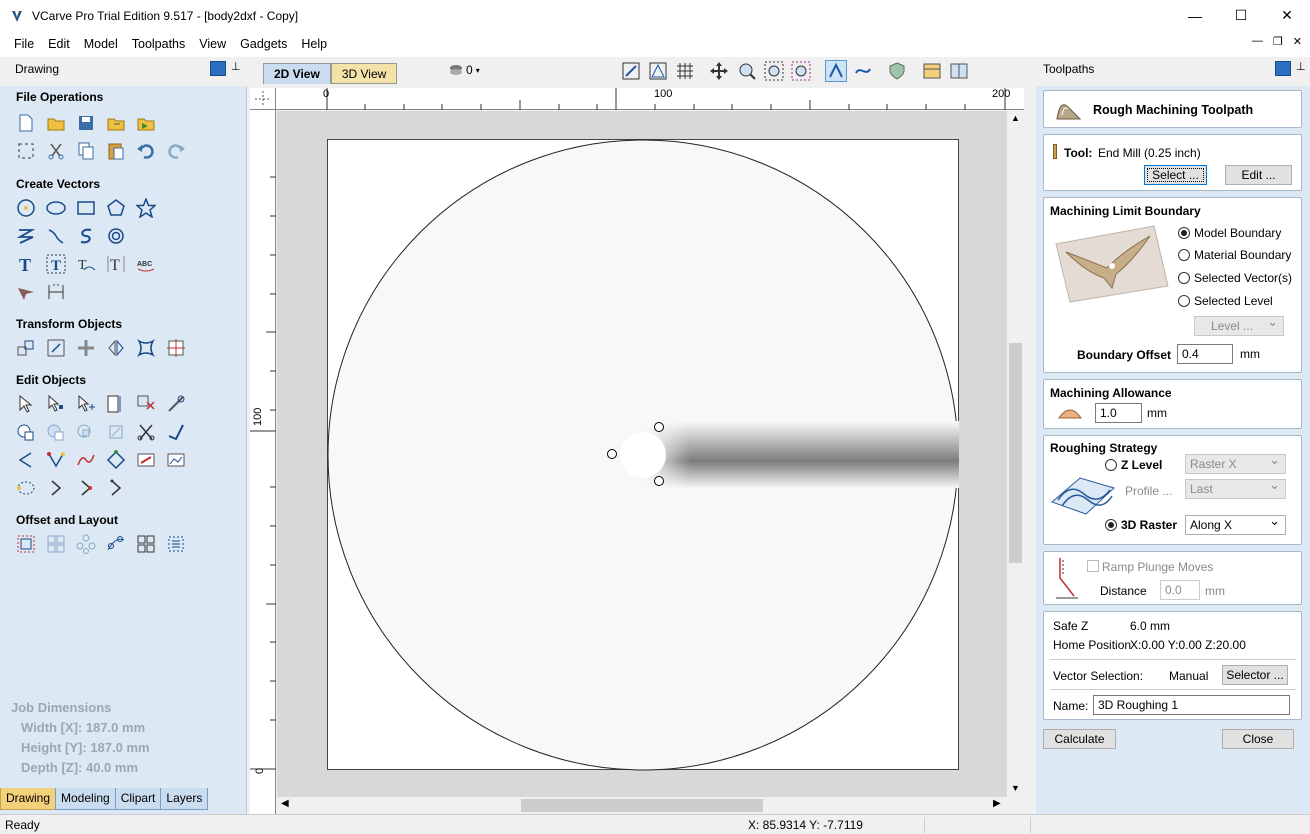  What do you see at coordinates (1297, 41) in the screenshot?
I see `mdi-close-icon: ✕` at bounding box center [1297, 41].